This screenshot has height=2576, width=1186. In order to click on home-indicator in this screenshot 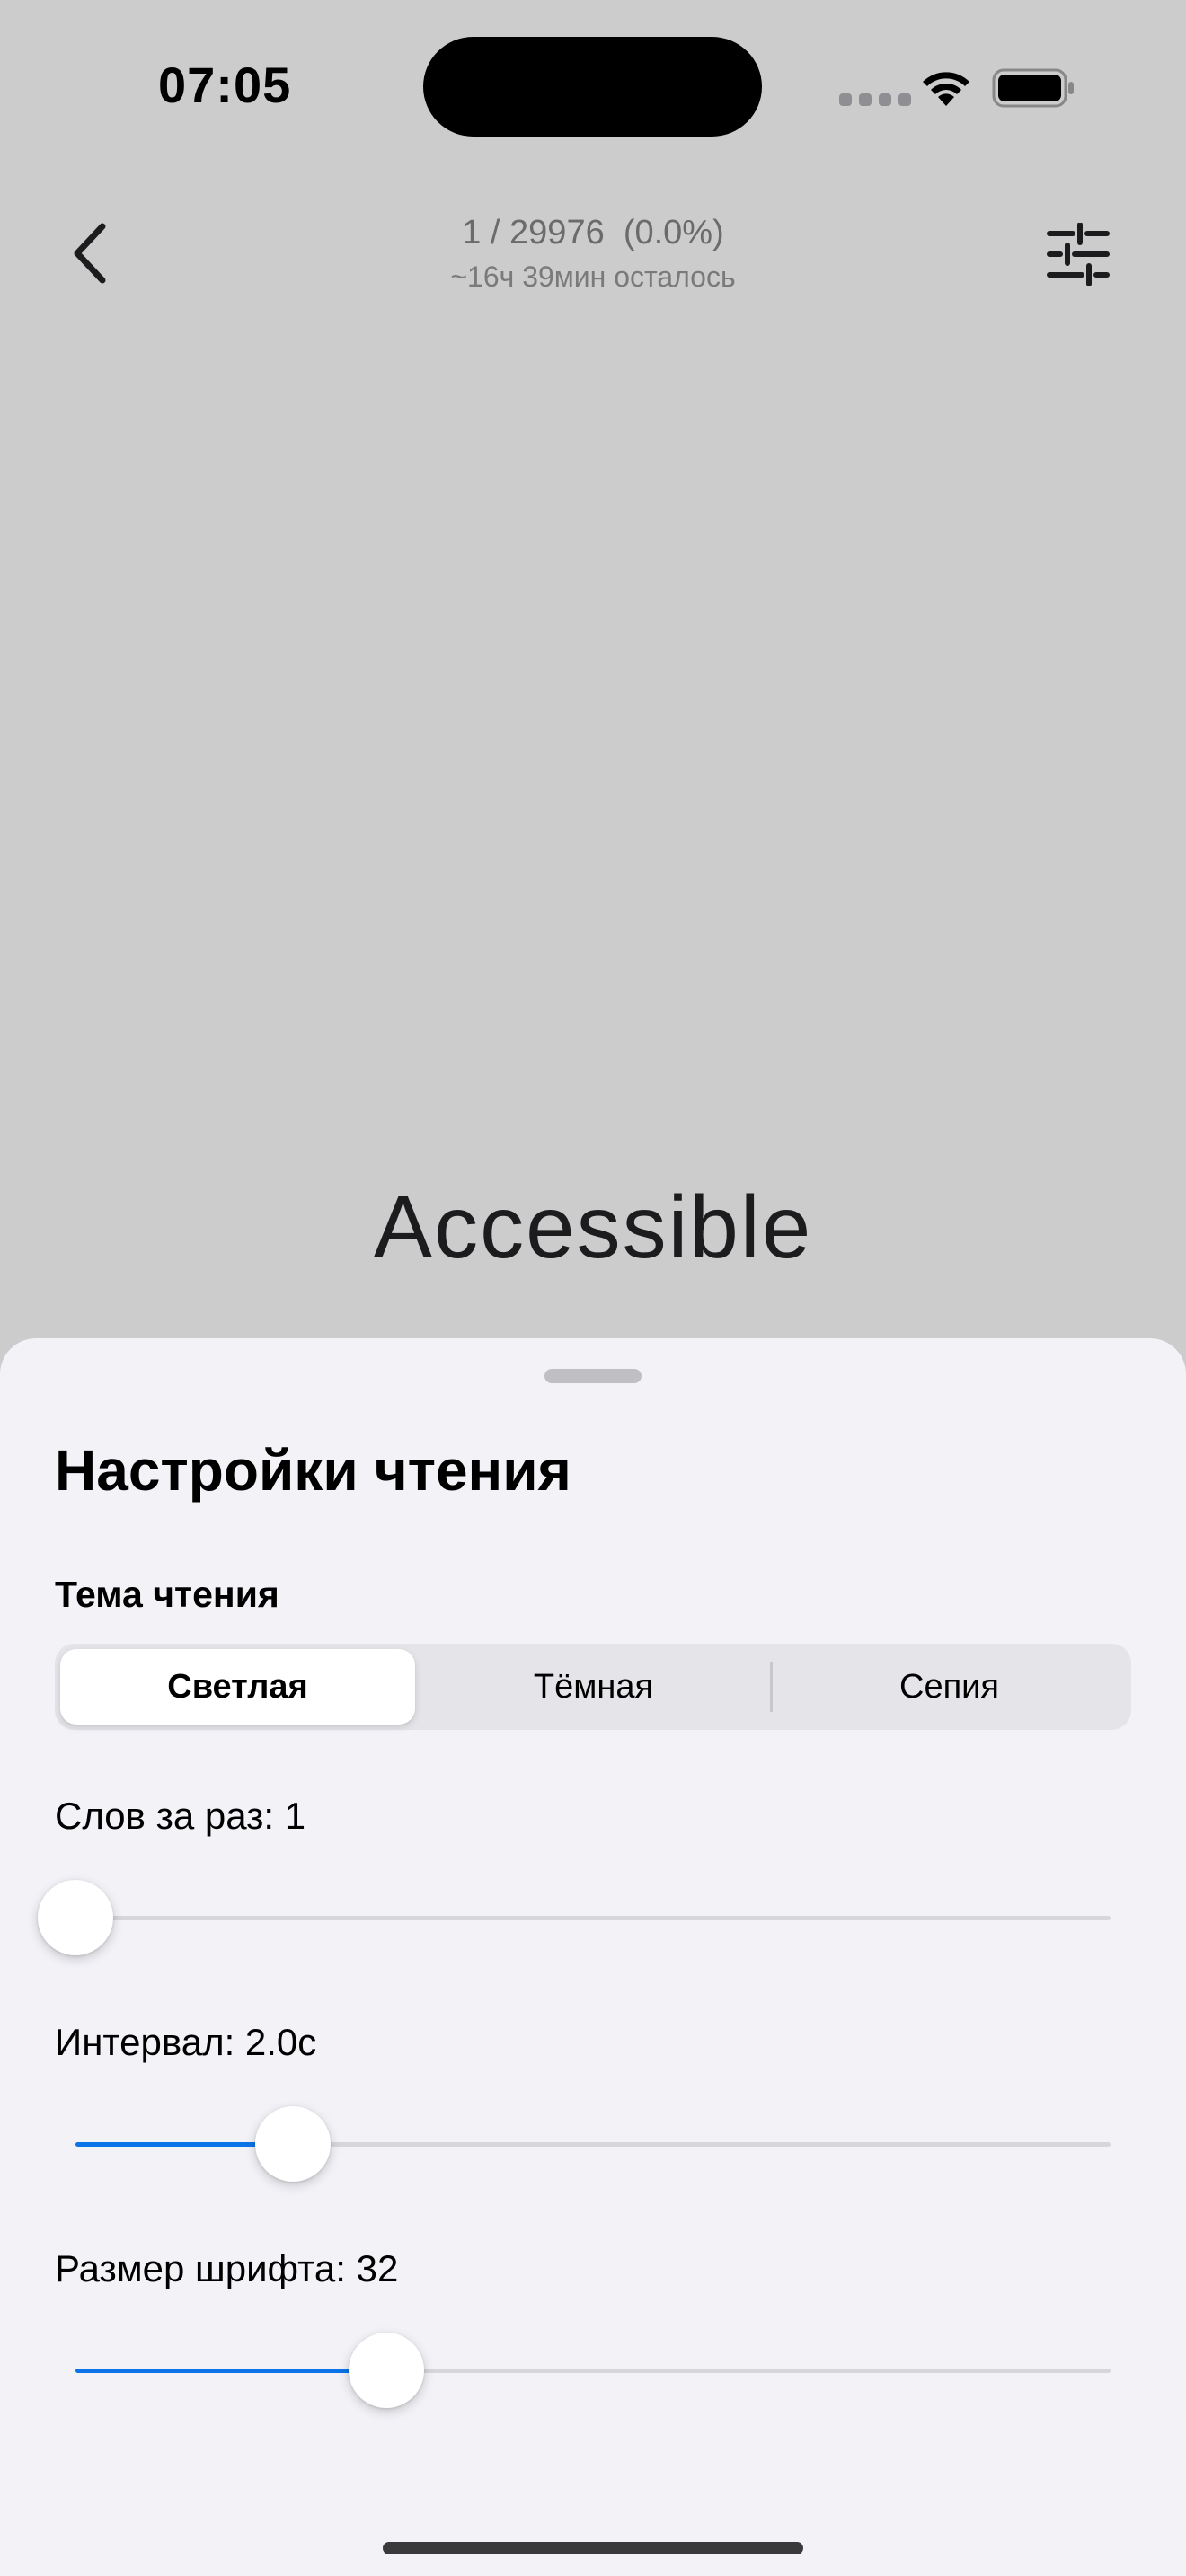, I will do `click(593, 2548)`.